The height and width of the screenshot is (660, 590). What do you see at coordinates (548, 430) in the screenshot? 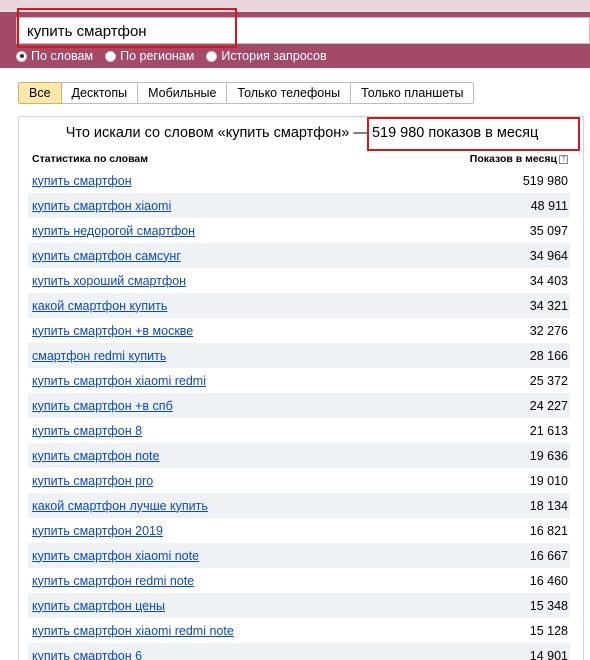
I see `impressions-count: 21 613` at bounding box center [548, 430].